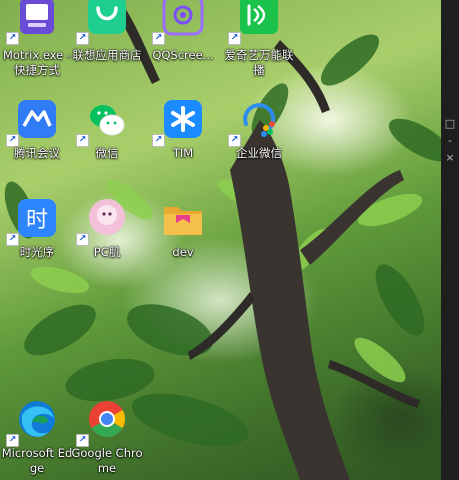  What do you see at coordinates (107, 217) in the screenshot?
I see `pc-app-icon` at bounding box center [107, 217].